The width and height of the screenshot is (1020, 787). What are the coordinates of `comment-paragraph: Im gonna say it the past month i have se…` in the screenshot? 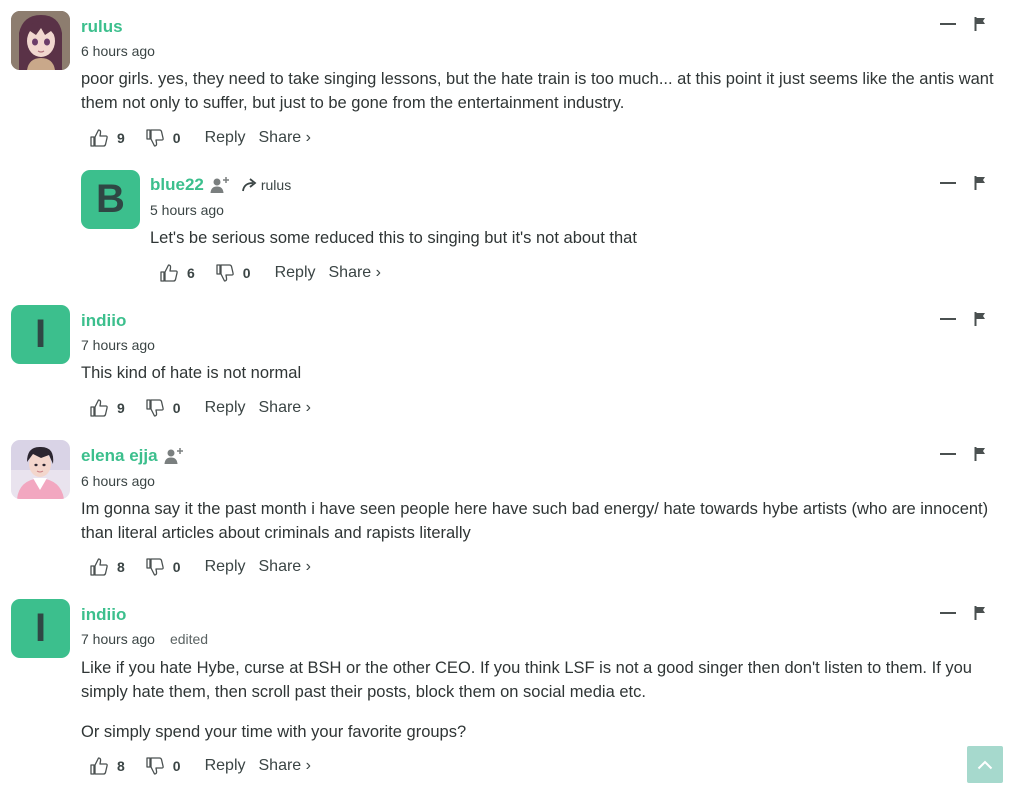 It's located at (535, 521).